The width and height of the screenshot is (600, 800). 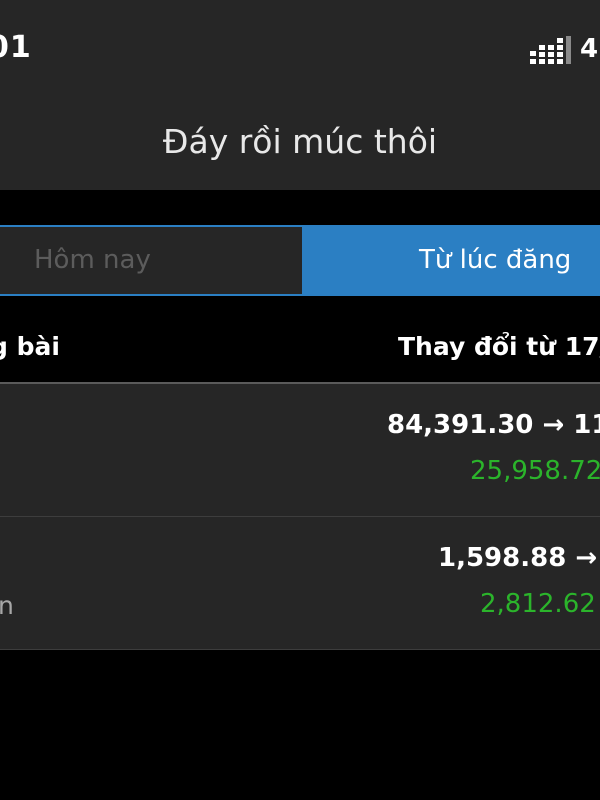 I want to click on column-header-change: Thay đổi từ 17/0, so click(x=499, y=346).